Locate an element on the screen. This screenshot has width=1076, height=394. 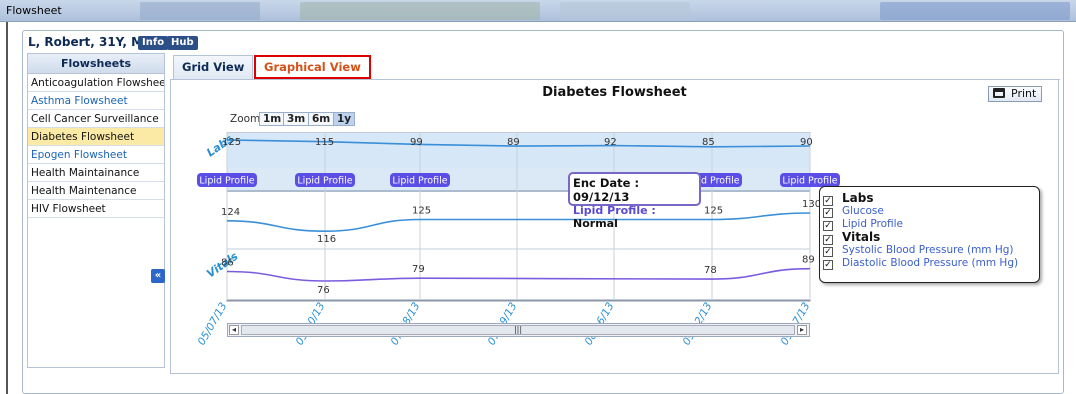
tooltip-detail: Lipid Profile : Normal is located at coordinates (636, 217).